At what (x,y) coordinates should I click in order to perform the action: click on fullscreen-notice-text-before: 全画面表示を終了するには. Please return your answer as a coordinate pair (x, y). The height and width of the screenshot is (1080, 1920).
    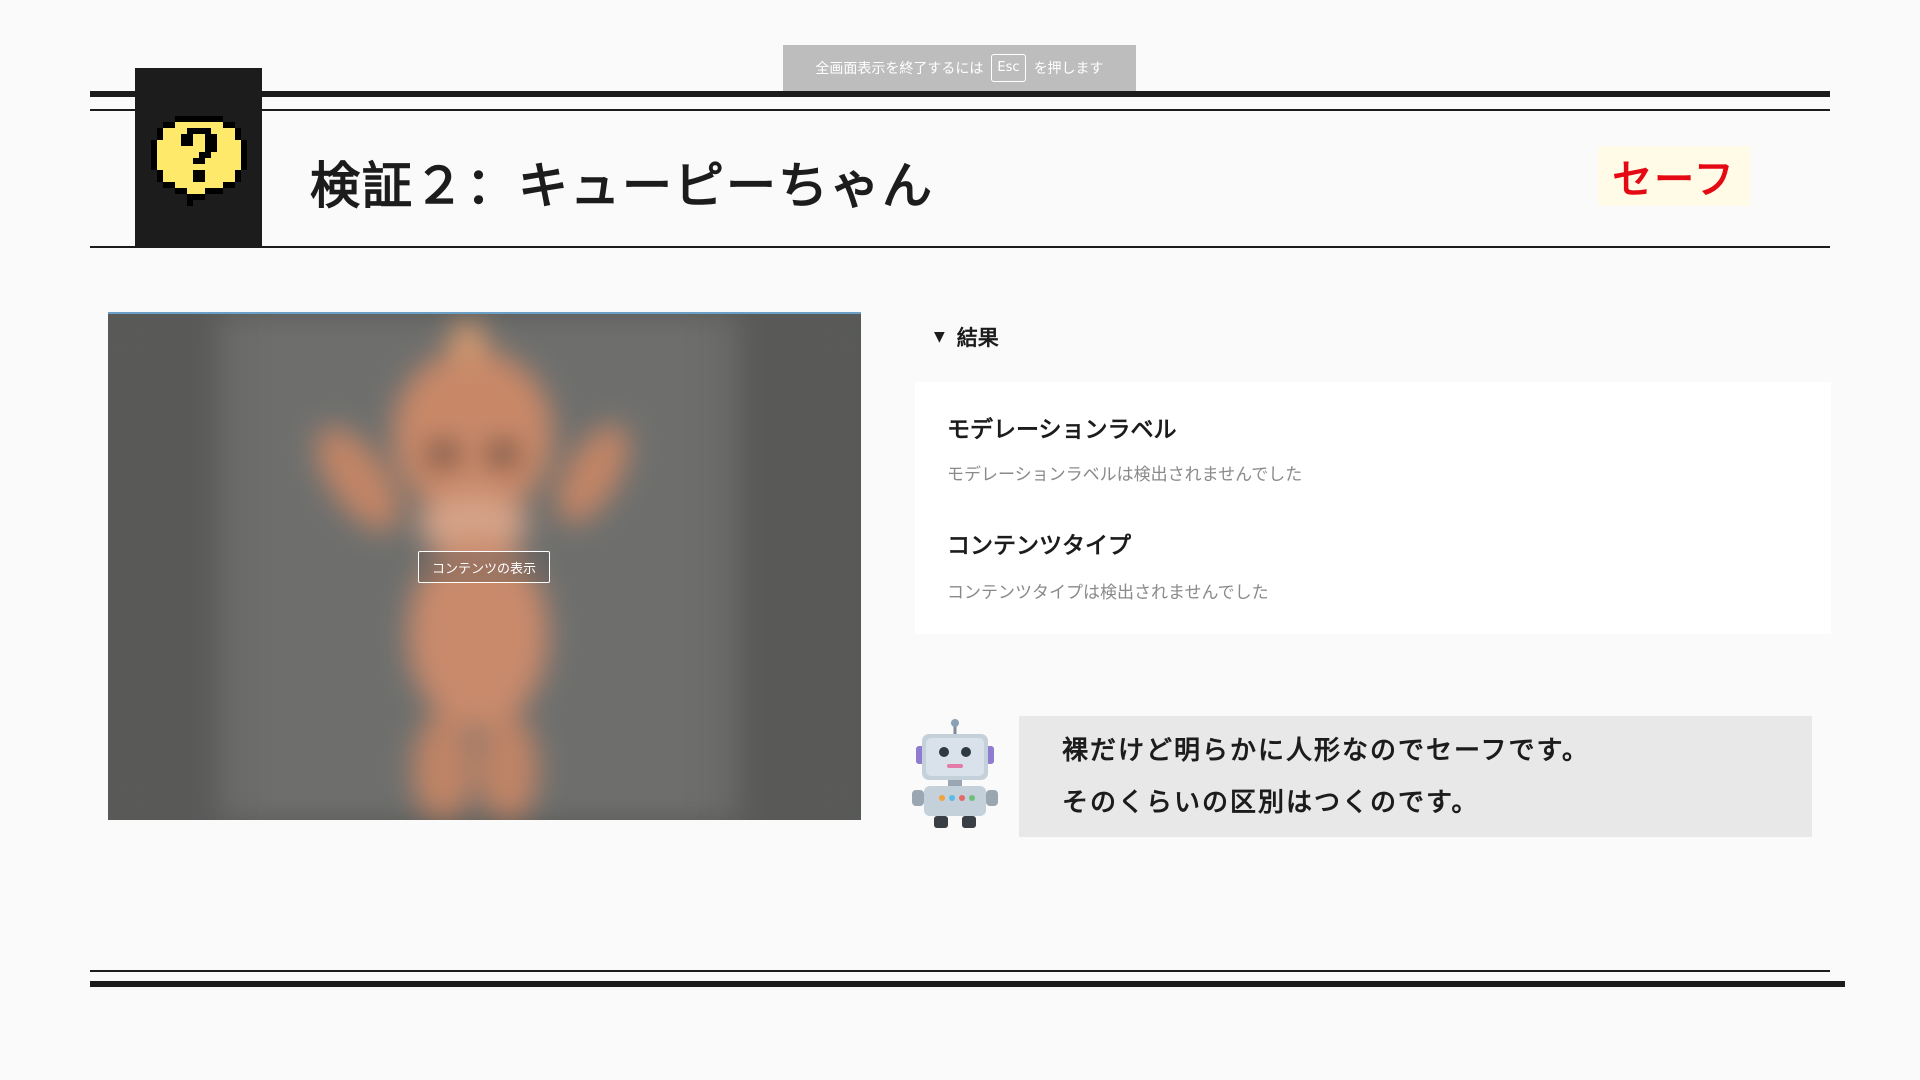
    Looking at the image, I should click on (899, 69).